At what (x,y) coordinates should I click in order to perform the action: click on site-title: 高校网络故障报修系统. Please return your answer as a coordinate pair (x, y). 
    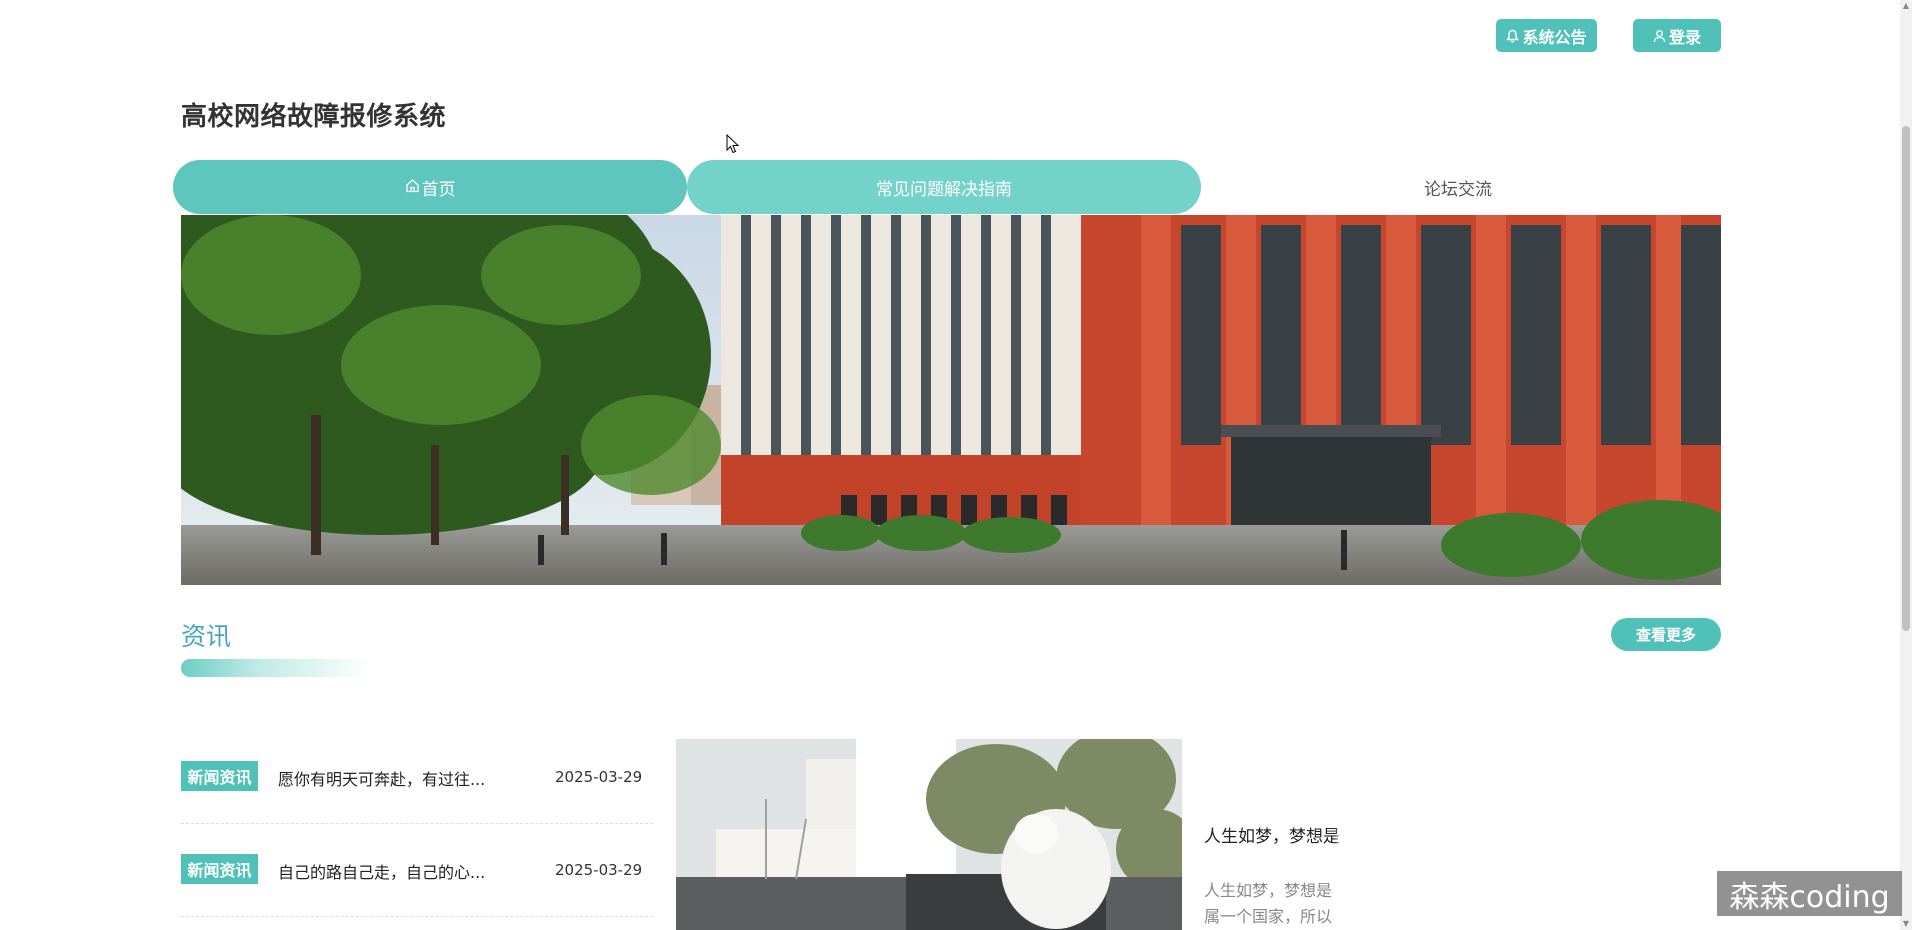
    Looking at the image, I should click on (314, 117).